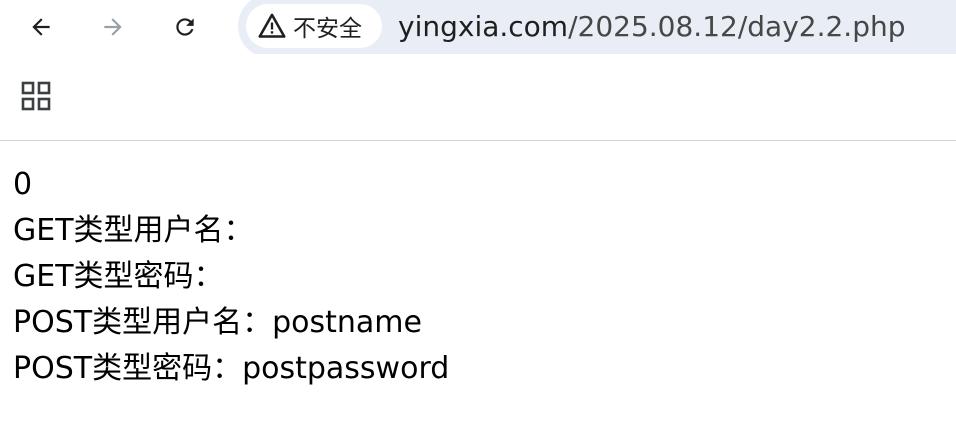 Image resolution: width=956 pixels, height=423 pixels. I want to click on url-text: yingxia.com/2025.08.12/day2.2.php, so click(652, 27).